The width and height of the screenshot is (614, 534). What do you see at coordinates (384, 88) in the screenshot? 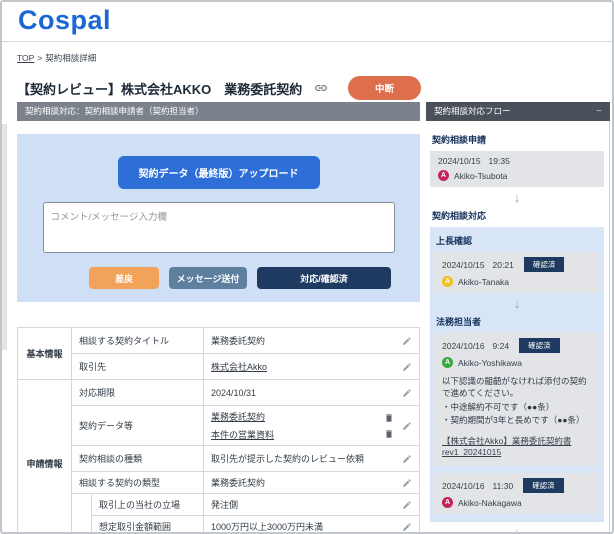
I see `interrupt-button: 中断` at bounding box center [384, 88].